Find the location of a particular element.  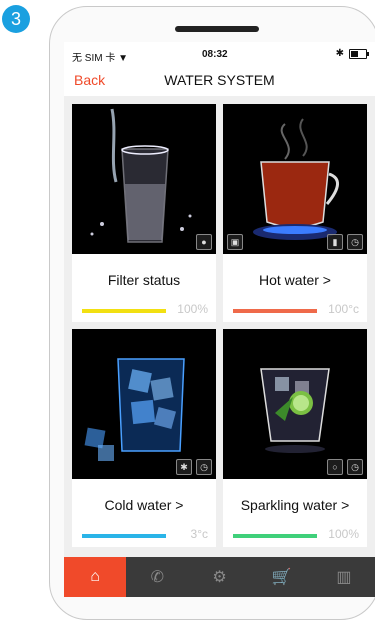

filter-status-card: ● Filter status 100% is located at coordinates (144, 213).